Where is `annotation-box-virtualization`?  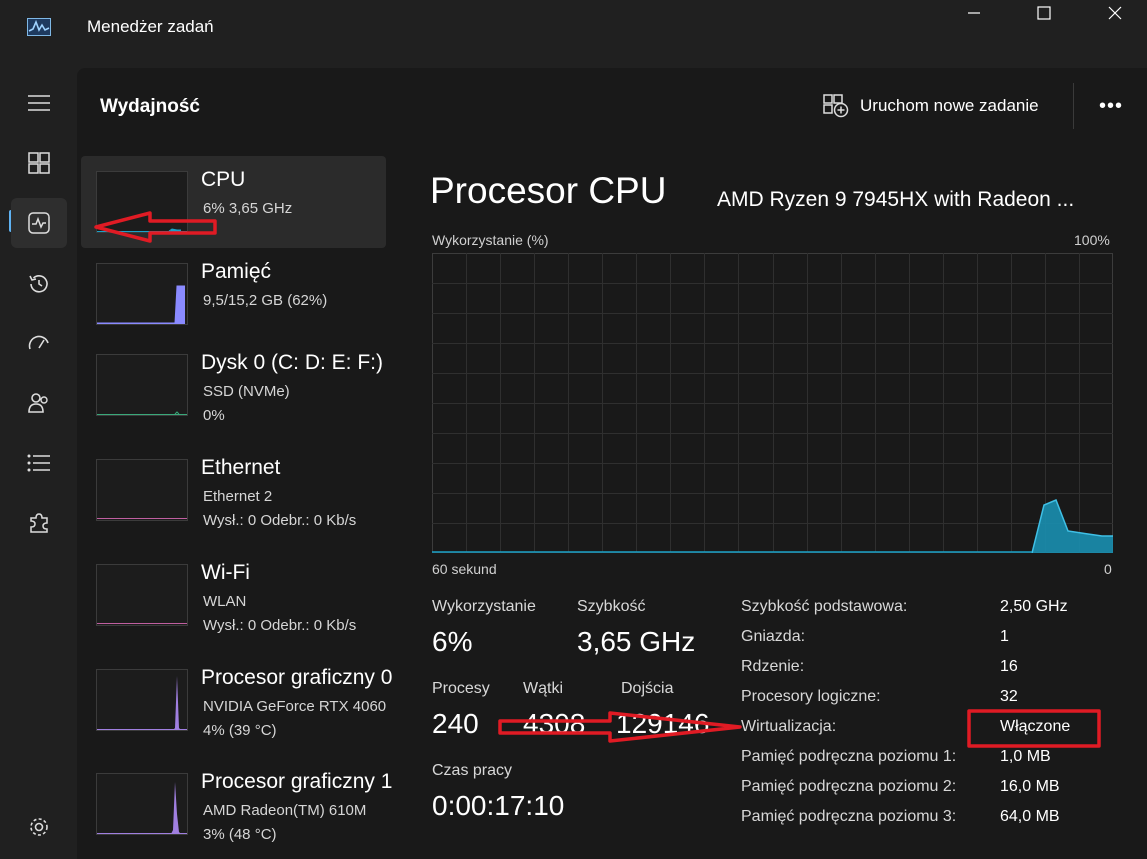
annotation-box-virtualization is located at coordinates (1034, 728).